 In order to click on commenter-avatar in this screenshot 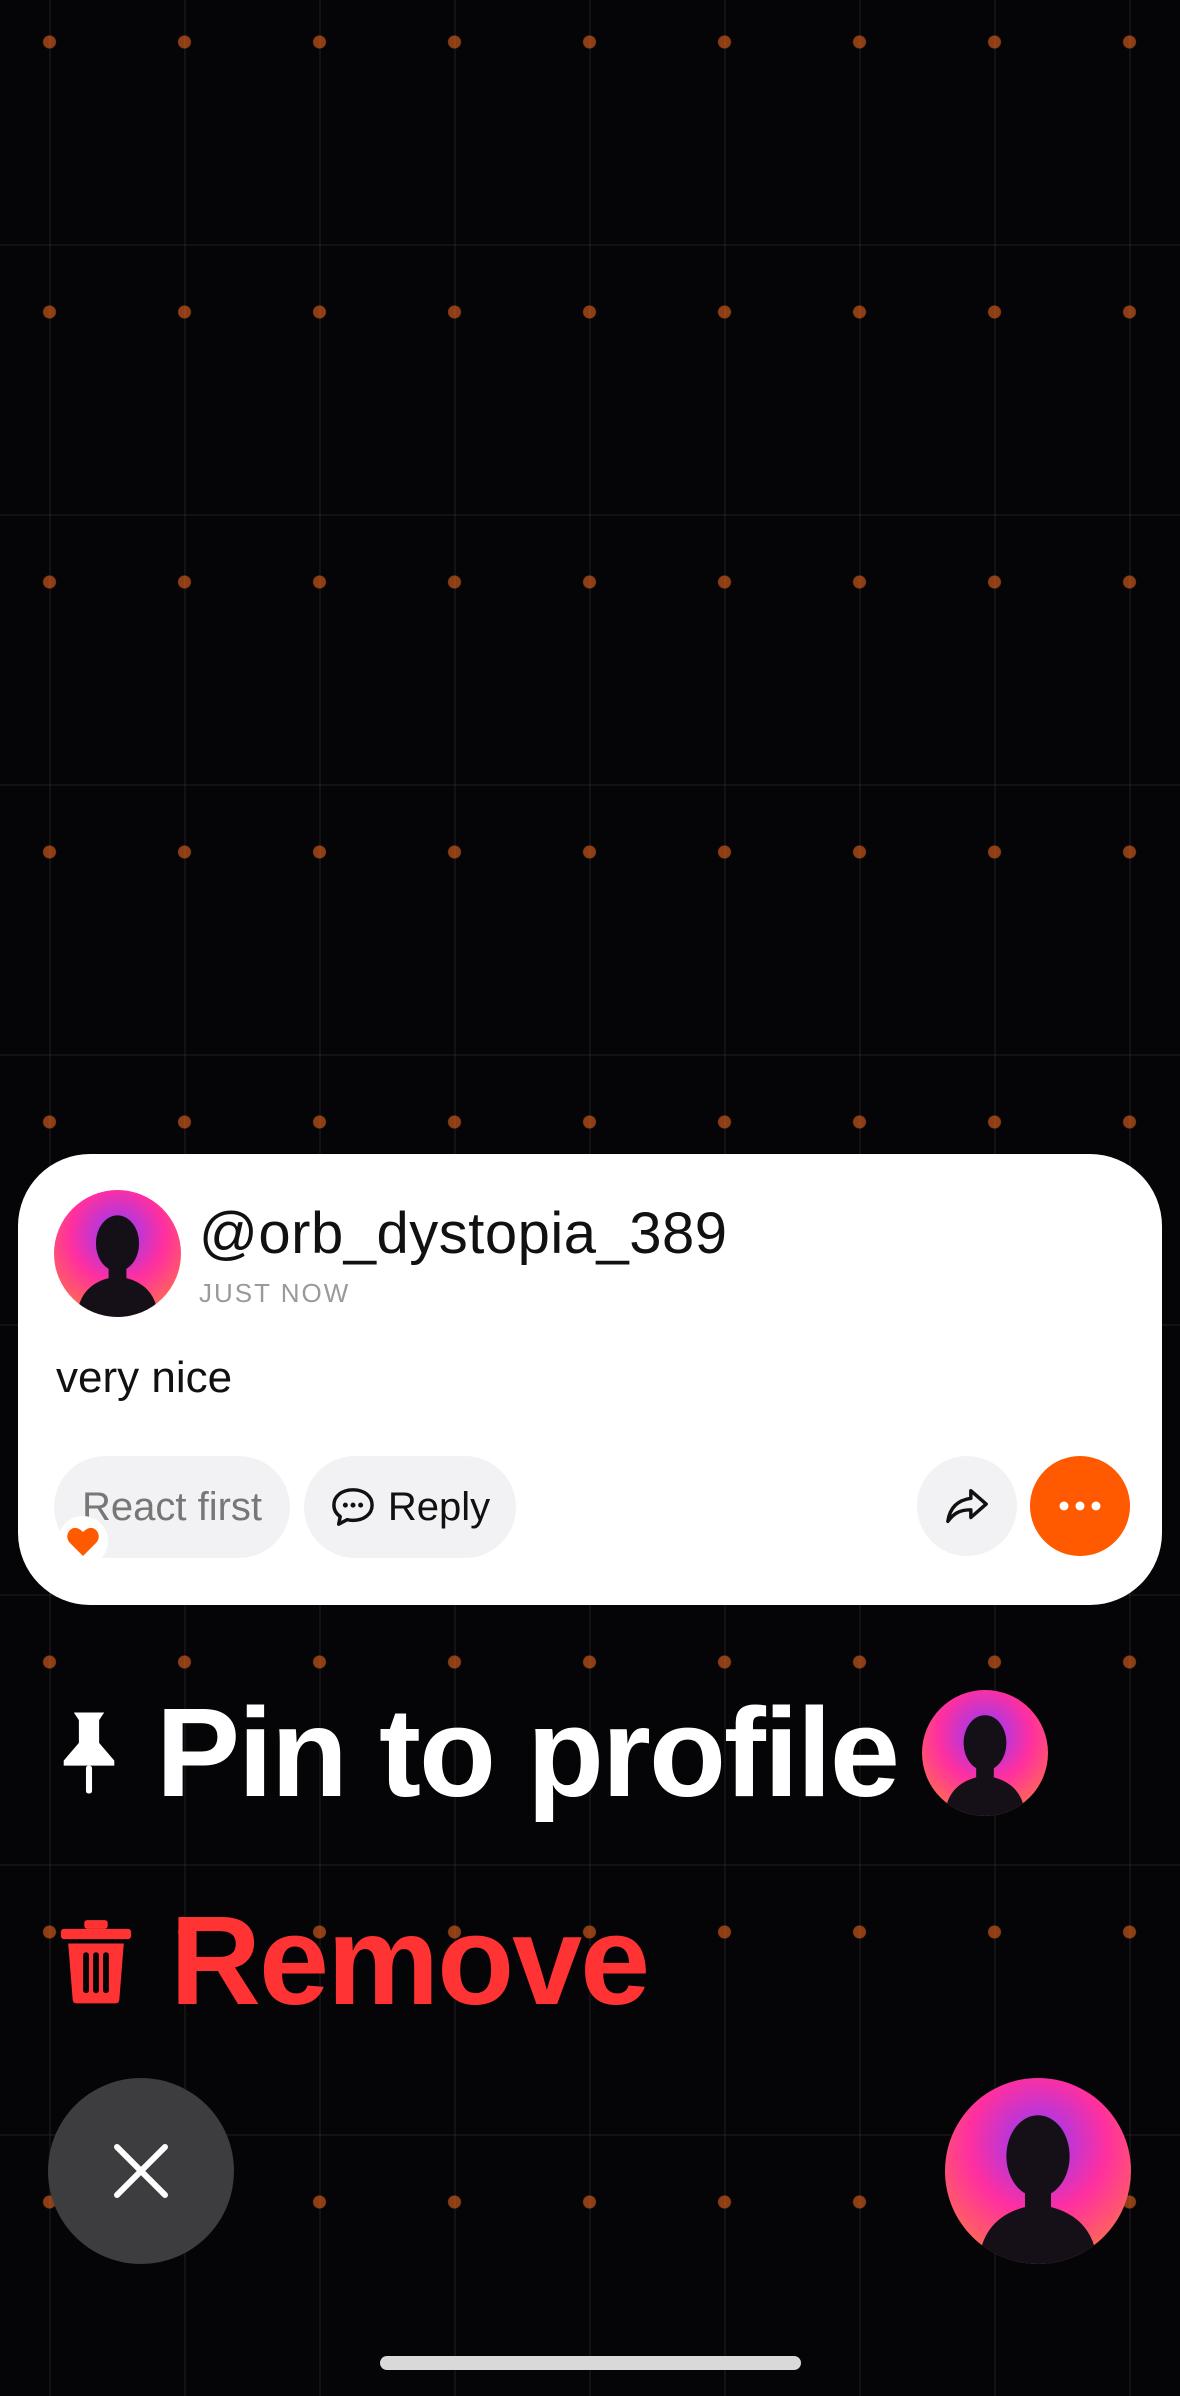, I will do `click(117, 1253)`.